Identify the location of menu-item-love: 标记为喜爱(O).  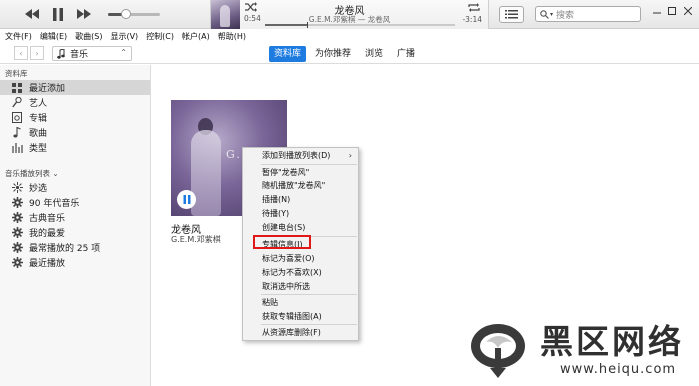
(300, 258).